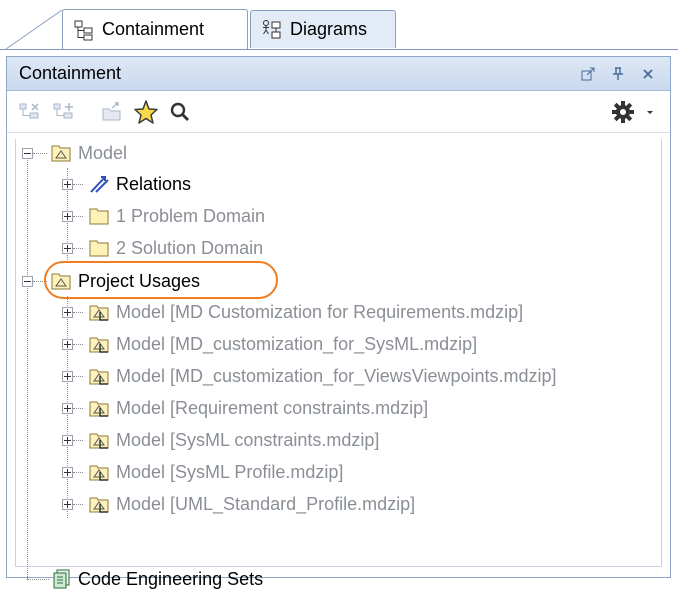 This screenshot has width=678, height=595. I want to click on tree-item-label: Relations, so click(154, 183).